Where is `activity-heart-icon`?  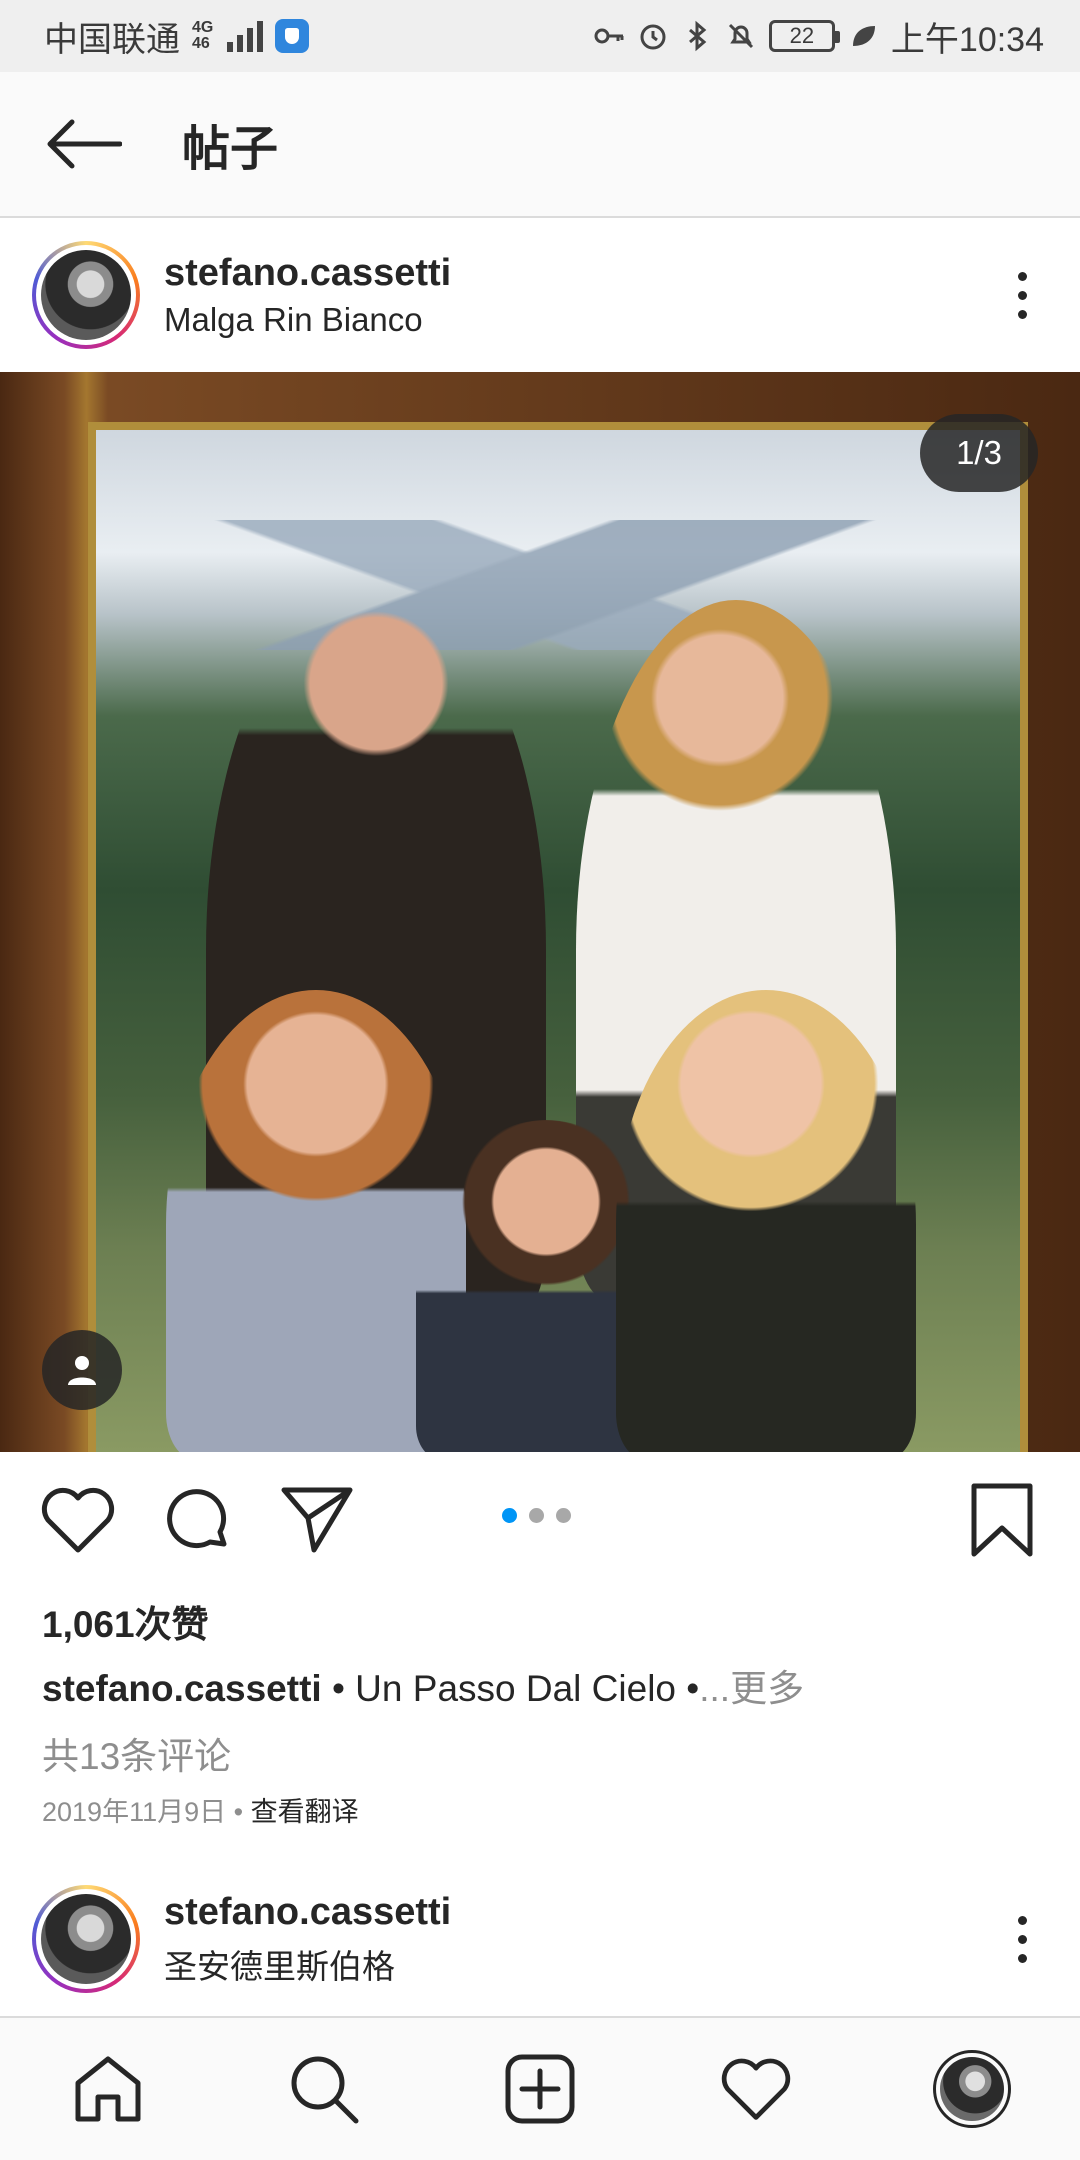
activity-heart-icon is located at coordinates (756, 2089).